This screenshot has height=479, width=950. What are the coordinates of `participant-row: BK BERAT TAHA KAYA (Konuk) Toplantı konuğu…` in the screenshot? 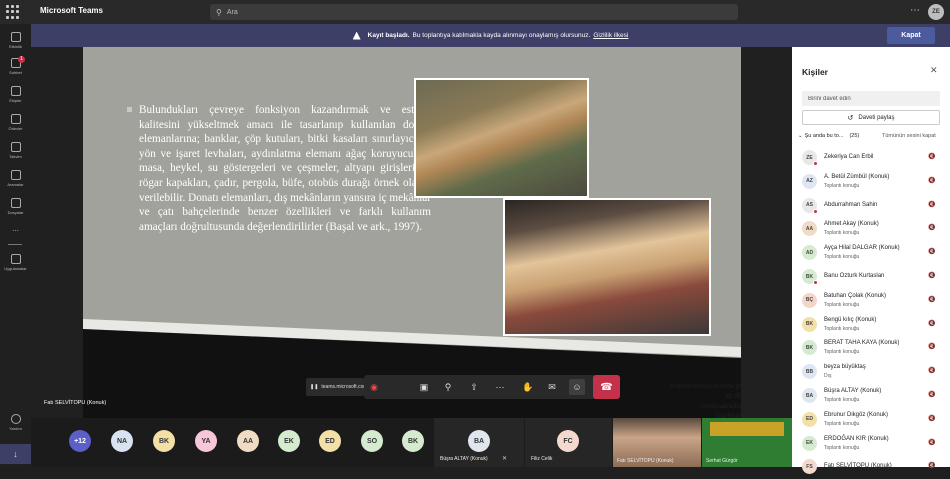 It's located at (871, 348).